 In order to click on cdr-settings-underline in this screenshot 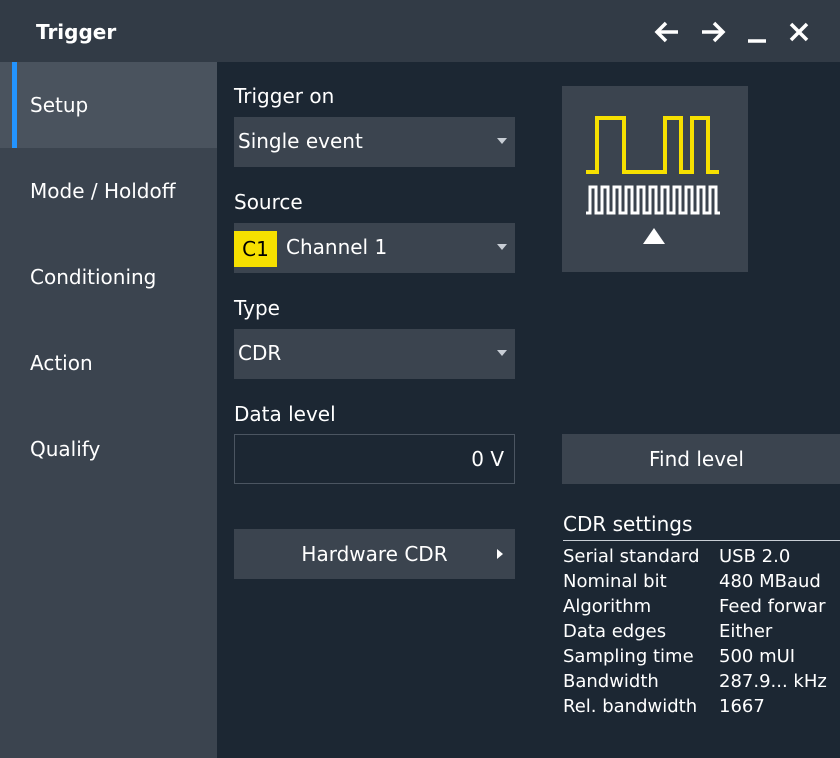, I will do `click(701, 540)`.